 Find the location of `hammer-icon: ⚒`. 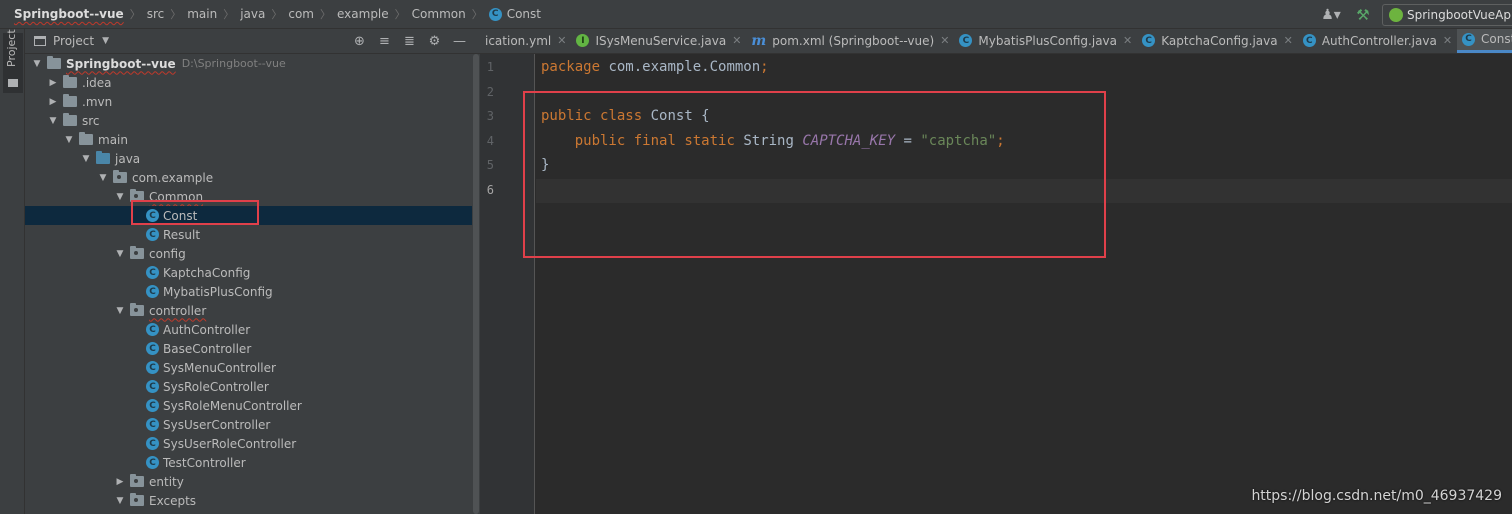

hammer-icon: ⚒ is located at coordinates (1363, 15).